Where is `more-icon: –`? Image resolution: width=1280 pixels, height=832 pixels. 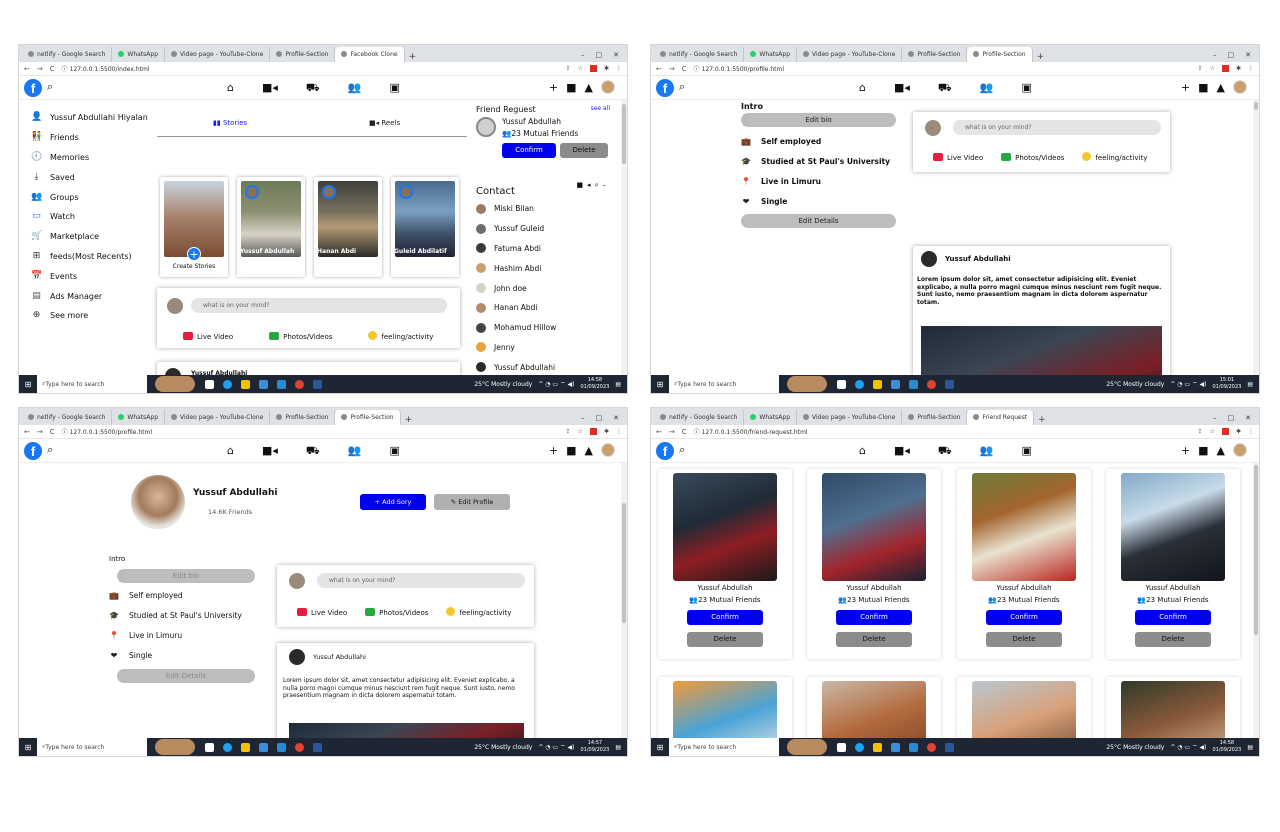 more-icon: – is located at coordinates (607, 185).